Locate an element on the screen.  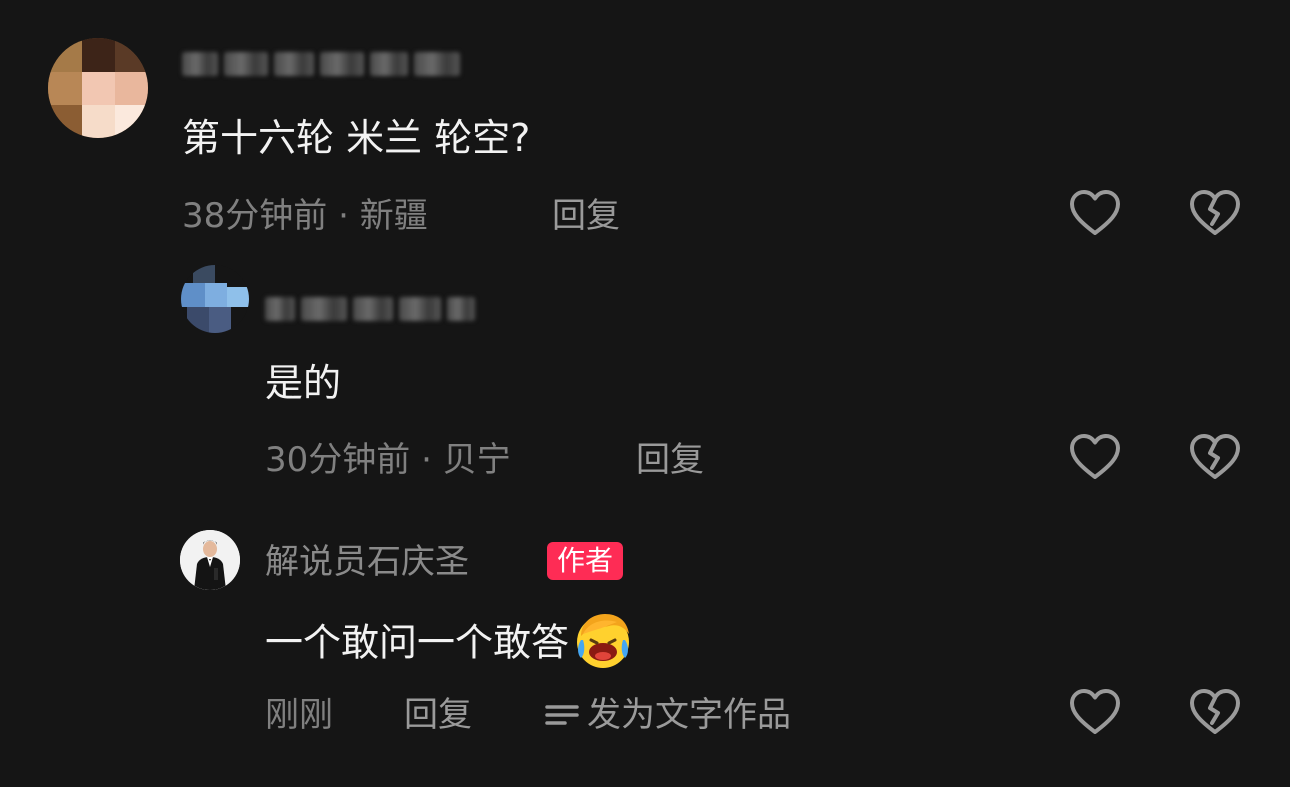
author-avatar is located at coordinates (210, 560).